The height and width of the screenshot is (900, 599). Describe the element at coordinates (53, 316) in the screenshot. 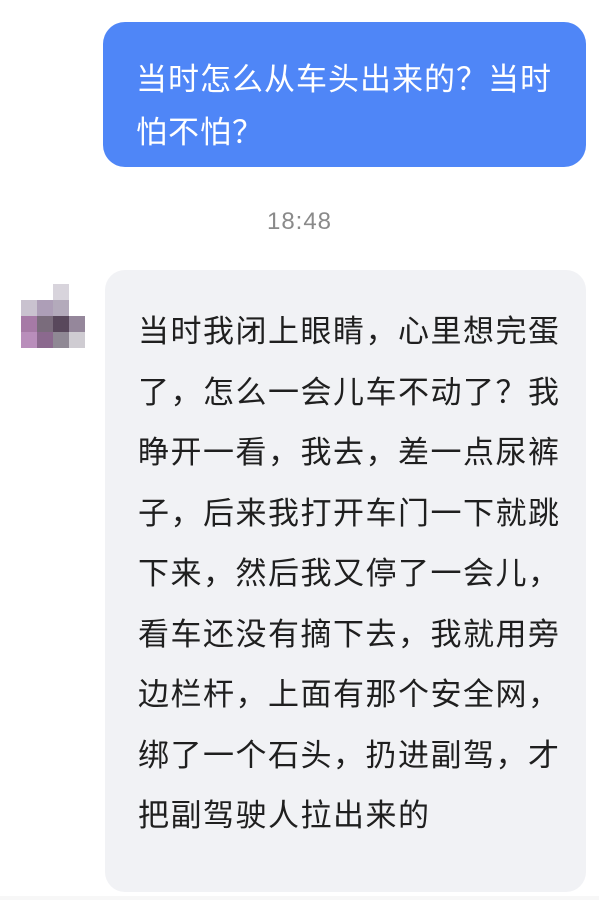

I see `avatar` at that location.